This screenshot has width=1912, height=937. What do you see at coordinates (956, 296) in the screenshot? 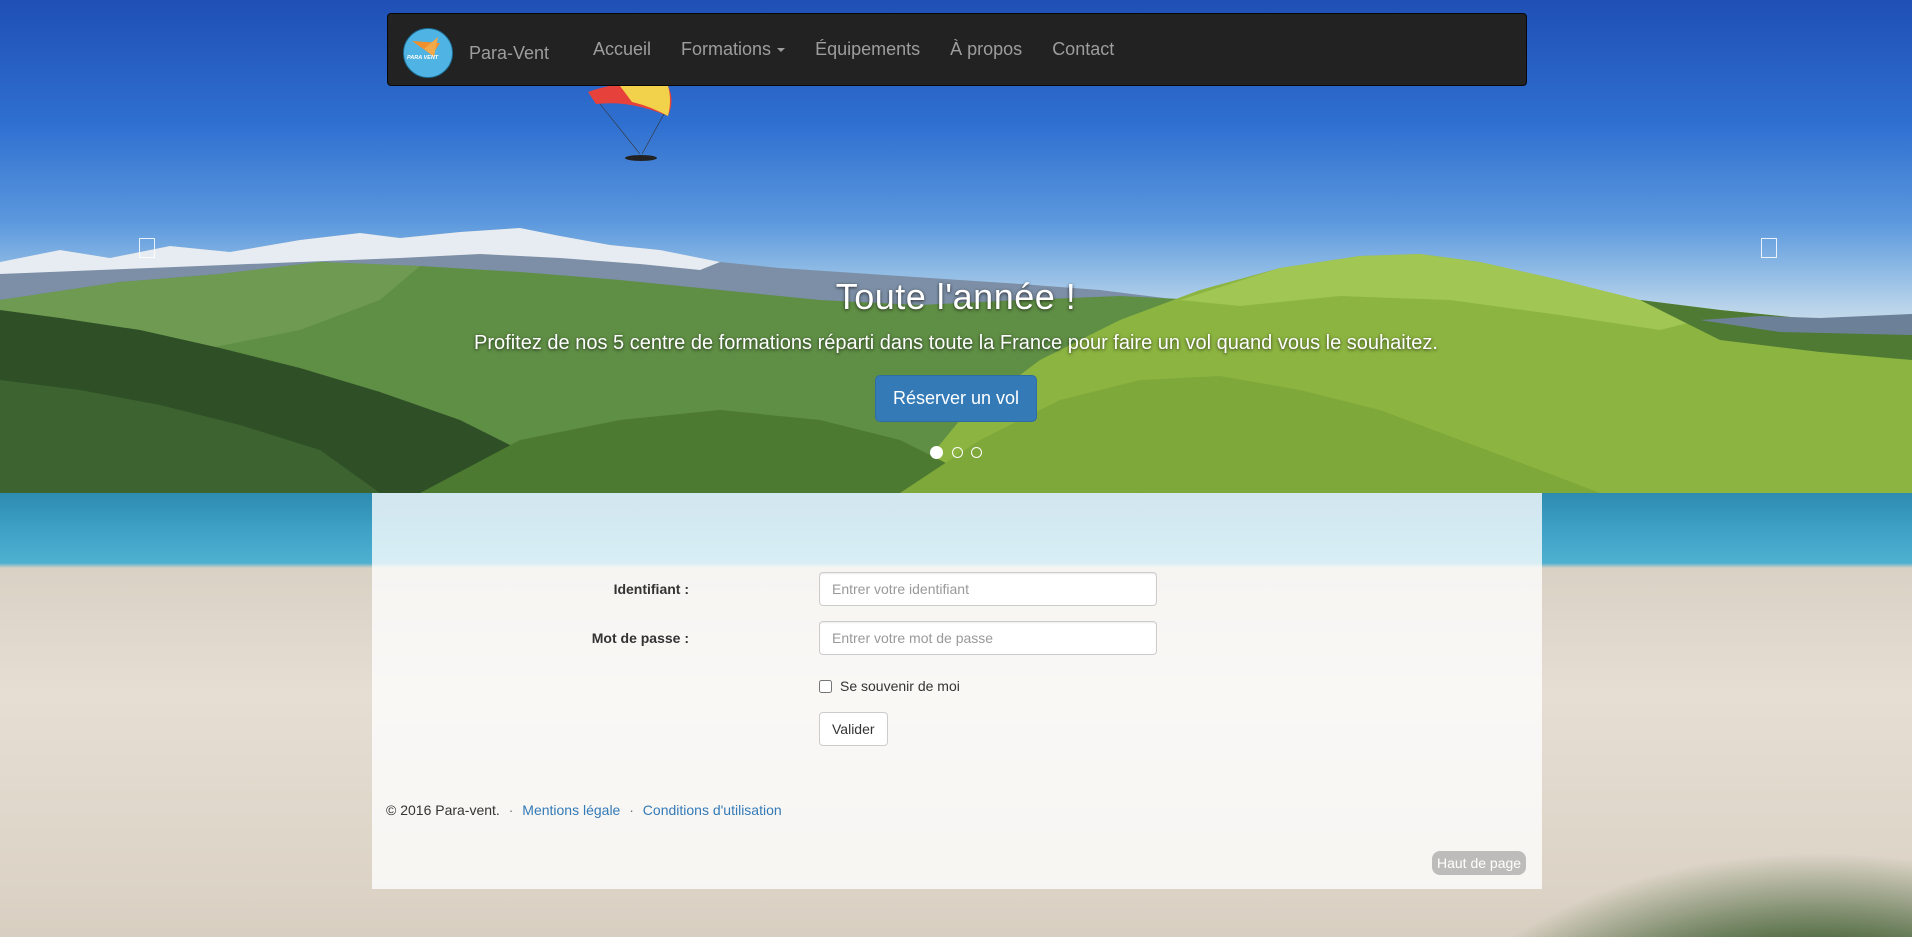
I see `carousel-title: Toute l'année !` at bounding box center [956, 296].